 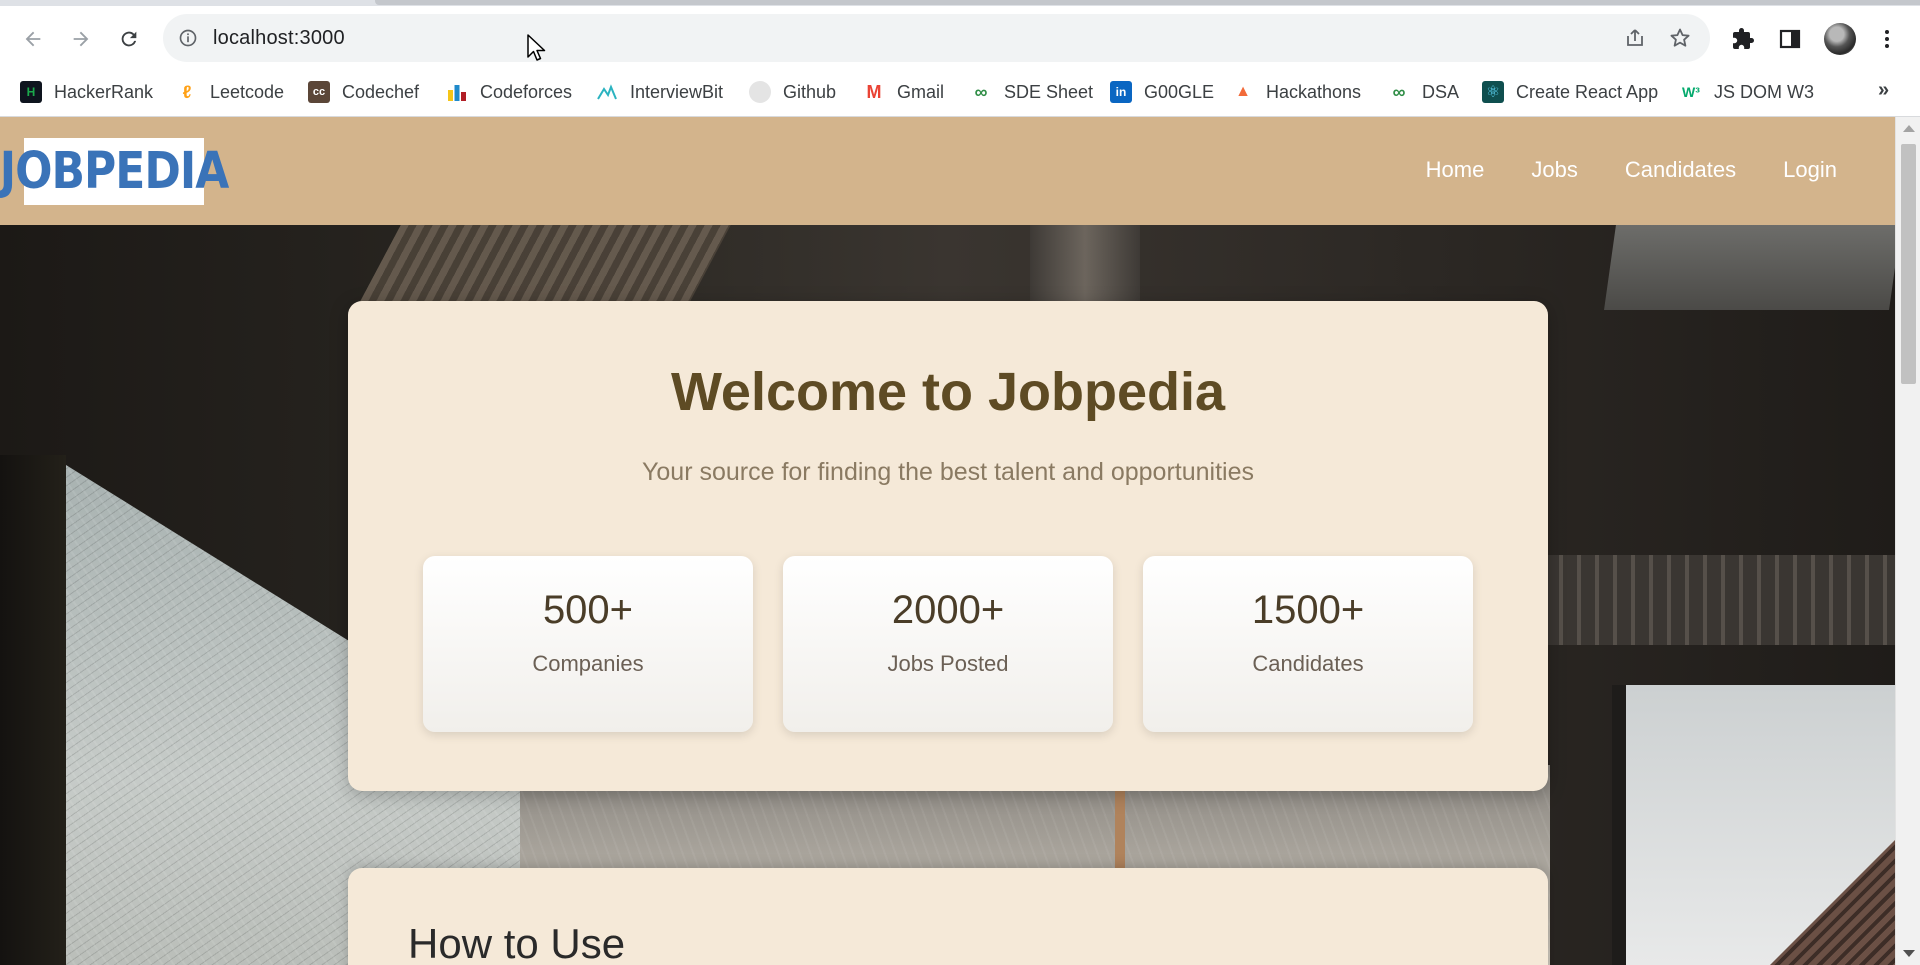 I want to click on bookmark-hackerrank: H HackerRank, so click(x=86, y=92).